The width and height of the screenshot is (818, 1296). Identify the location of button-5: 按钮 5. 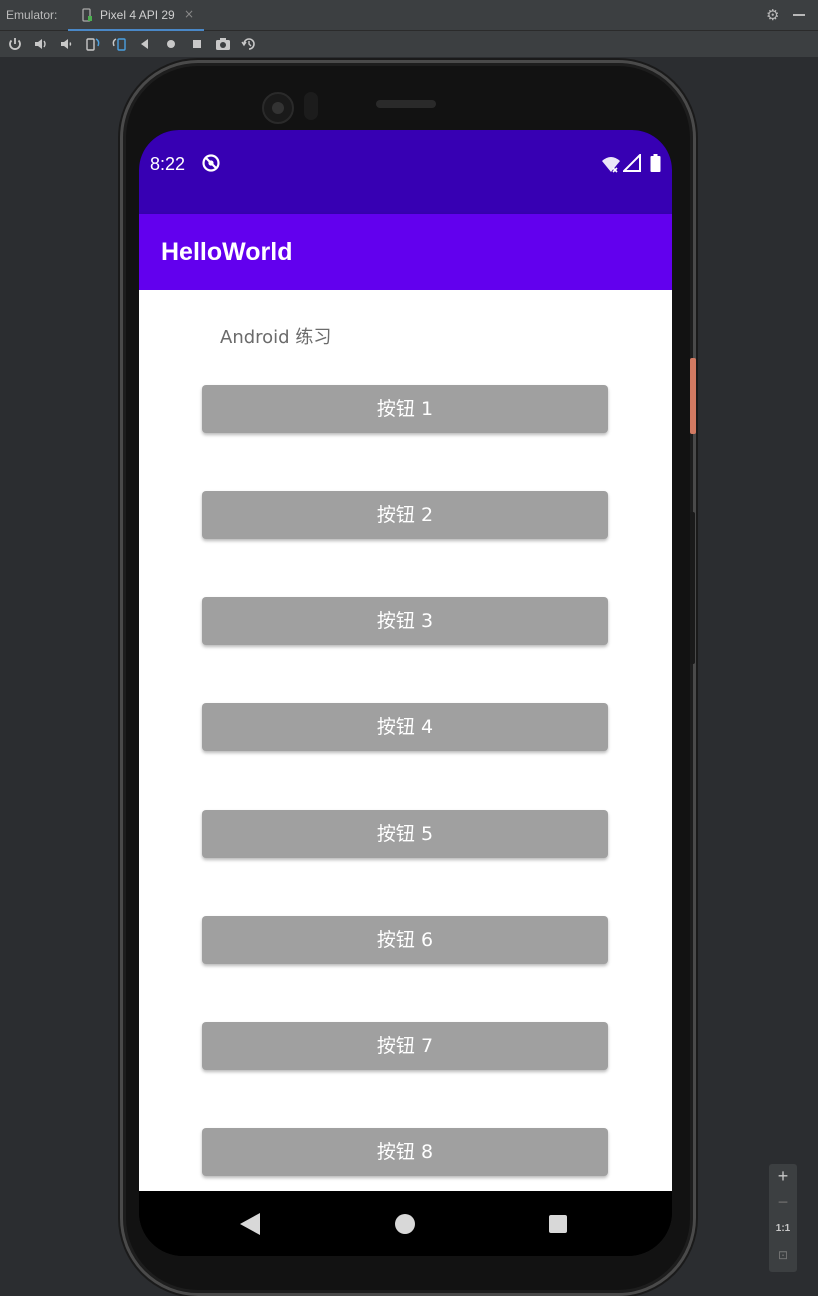
(405, 834).